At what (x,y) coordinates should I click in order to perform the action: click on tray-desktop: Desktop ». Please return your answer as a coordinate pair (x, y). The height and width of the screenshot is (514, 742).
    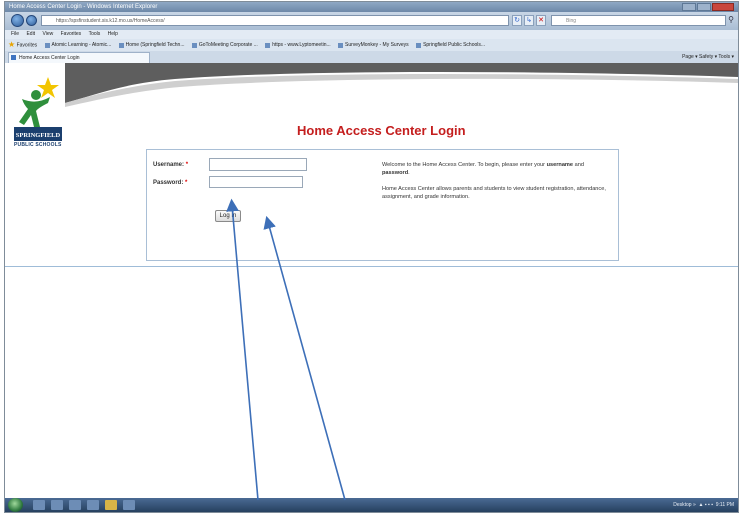
    Looking at the image, I should click on (684, 505).